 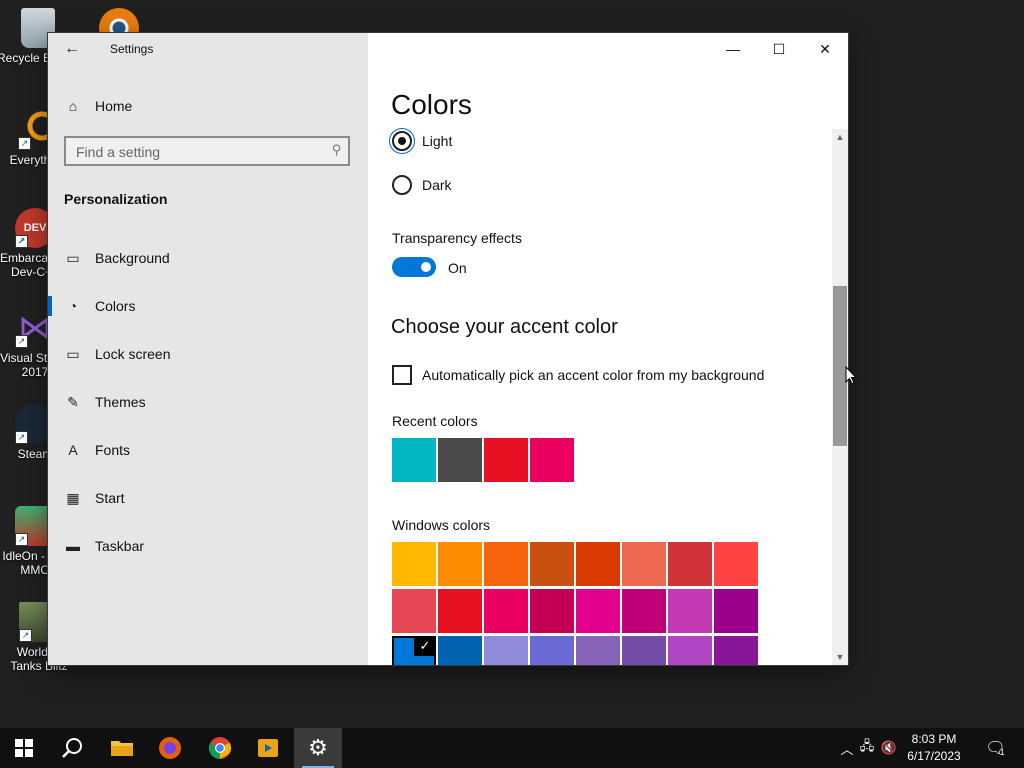 I want to click on maximize-icon: ☐, so click(x=779, y=48).